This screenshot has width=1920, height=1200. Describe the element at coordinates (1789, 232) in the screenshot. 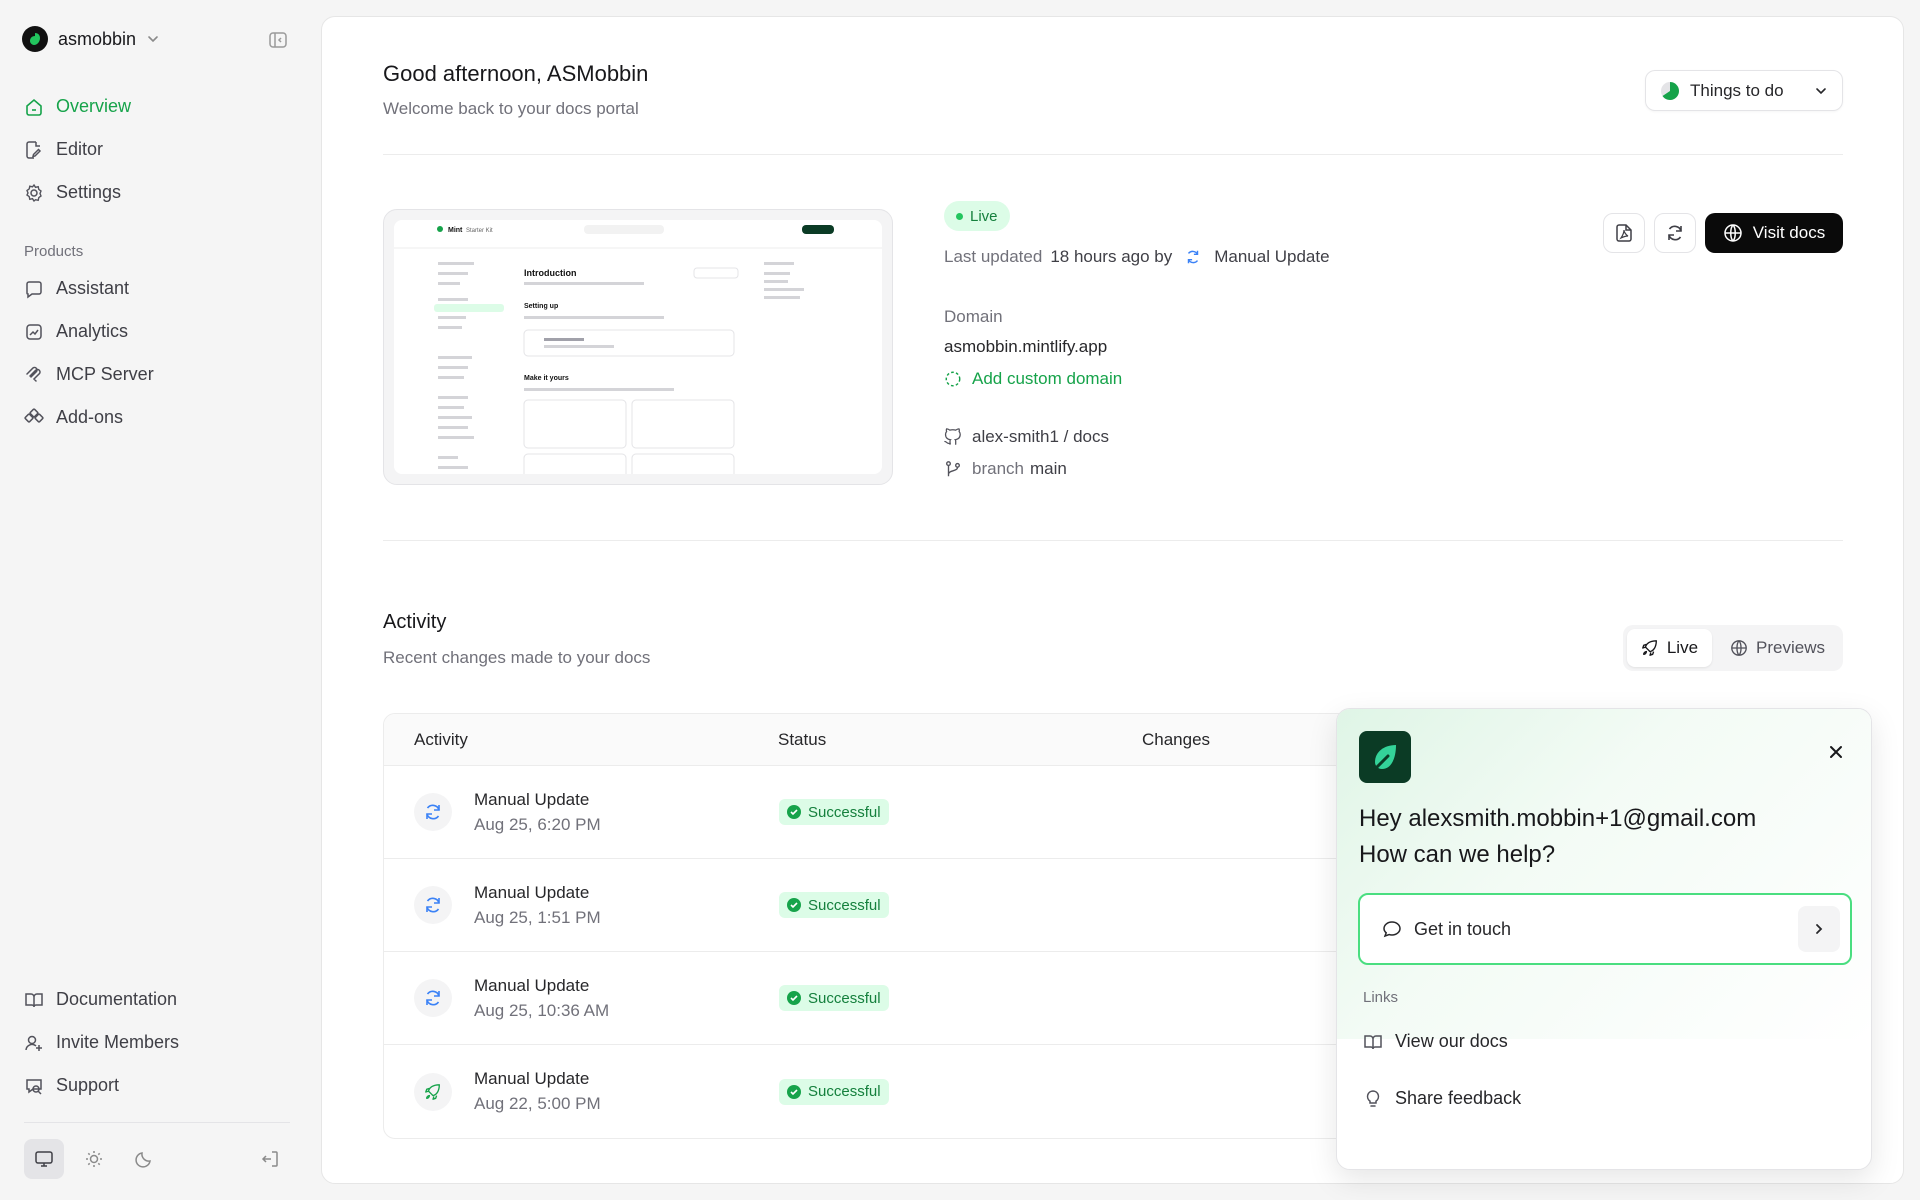

I see `visit-docs-label: Visit docs` at that location.